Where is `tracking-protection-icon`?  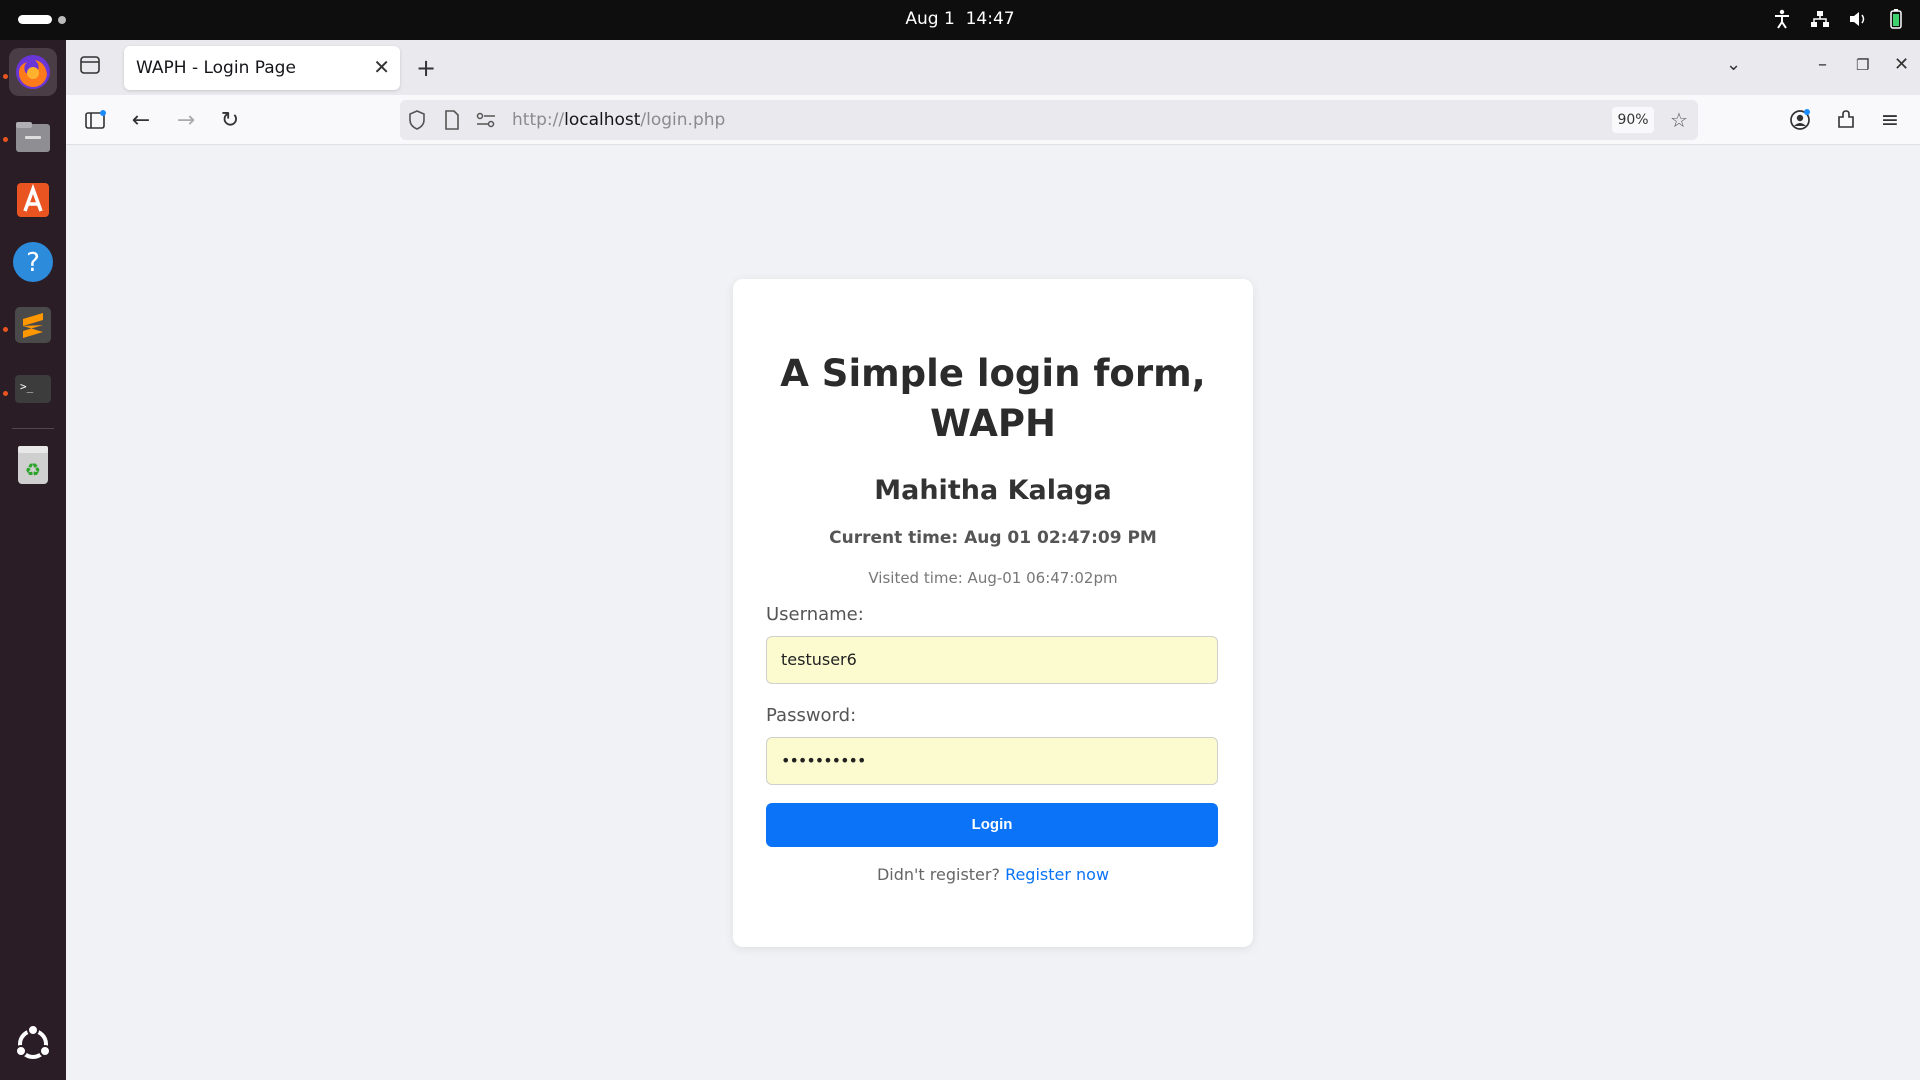 tracking-protection-icon is located at coordinates (417, 120).